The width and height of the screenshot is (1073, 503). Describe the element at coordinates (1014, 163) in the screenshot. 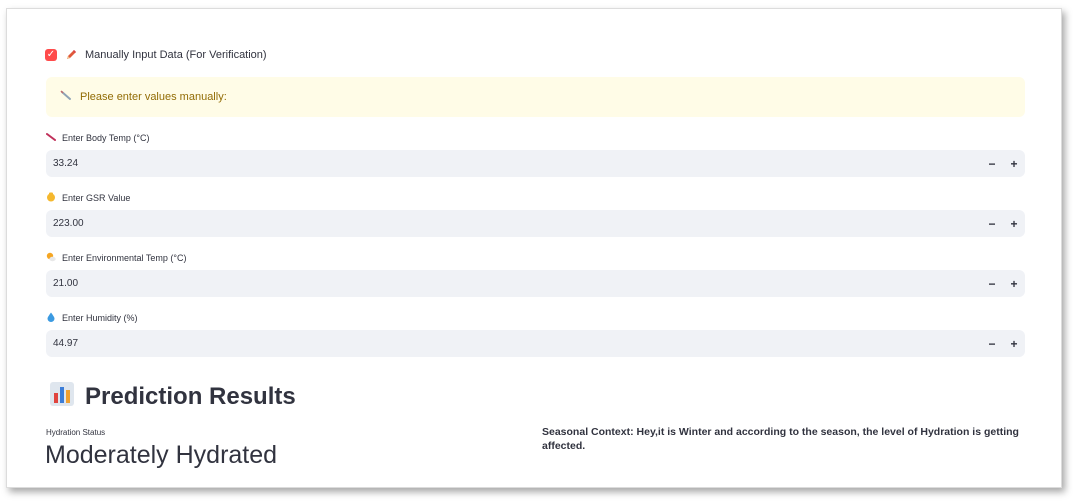

I see `body-temp-increment-button: +` at that location.